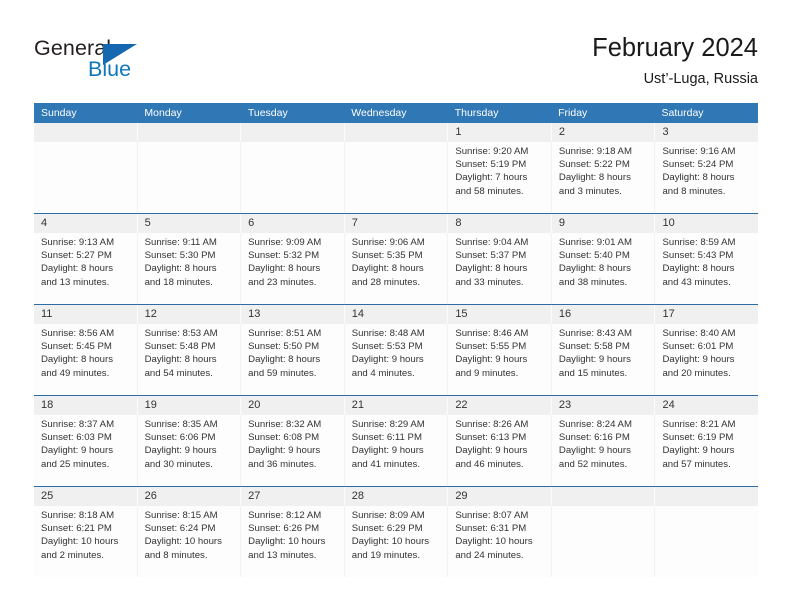  I want to click on week-date-band: 11 12 13 14 15 16 17, so click(396, 314).